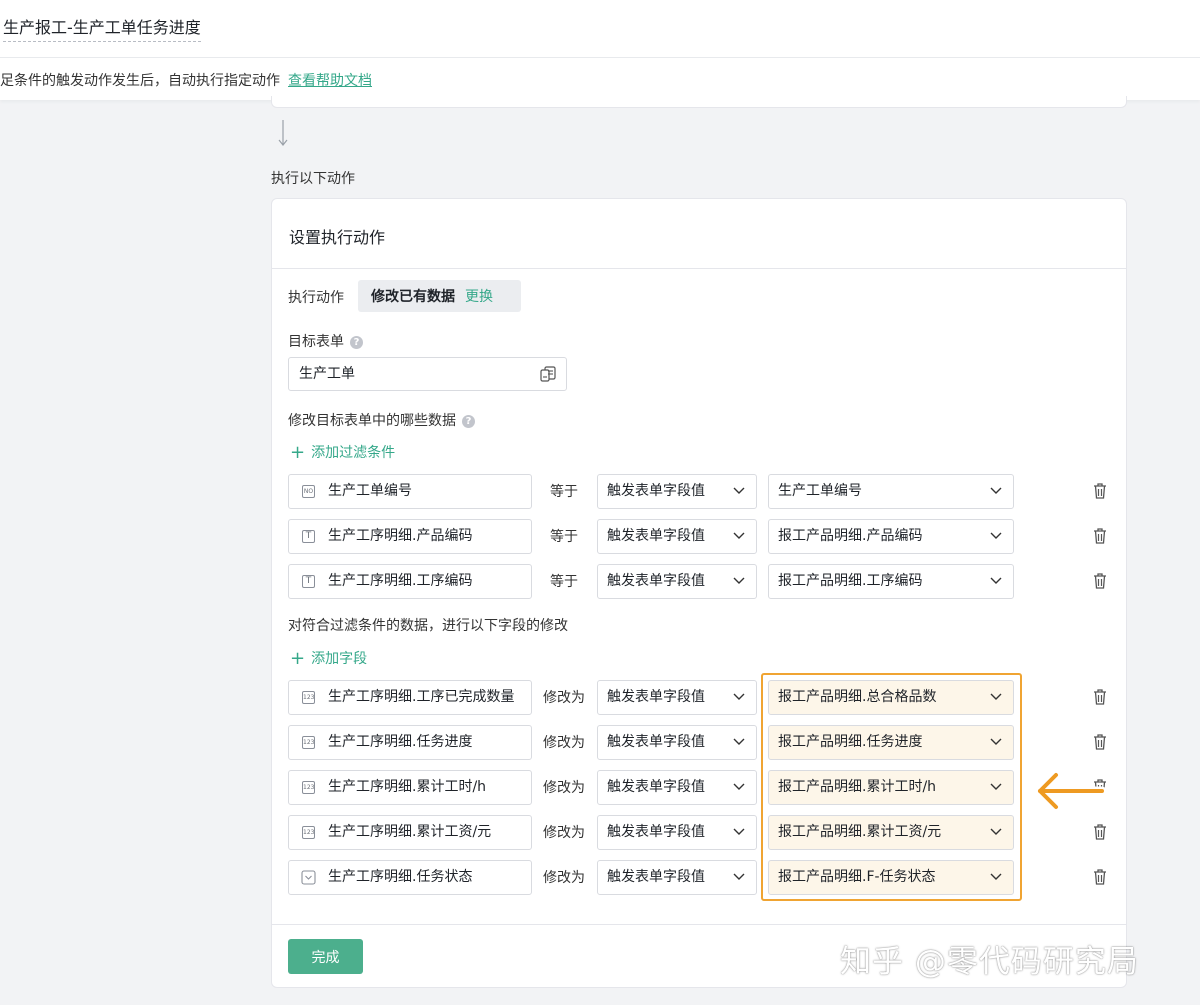 Image resolution: width=1200 pixels, height=1005 pixels. Describe the element at coordinates (427, 374) in the screenshot. I see `target-form-input: 生产工单` at that location.